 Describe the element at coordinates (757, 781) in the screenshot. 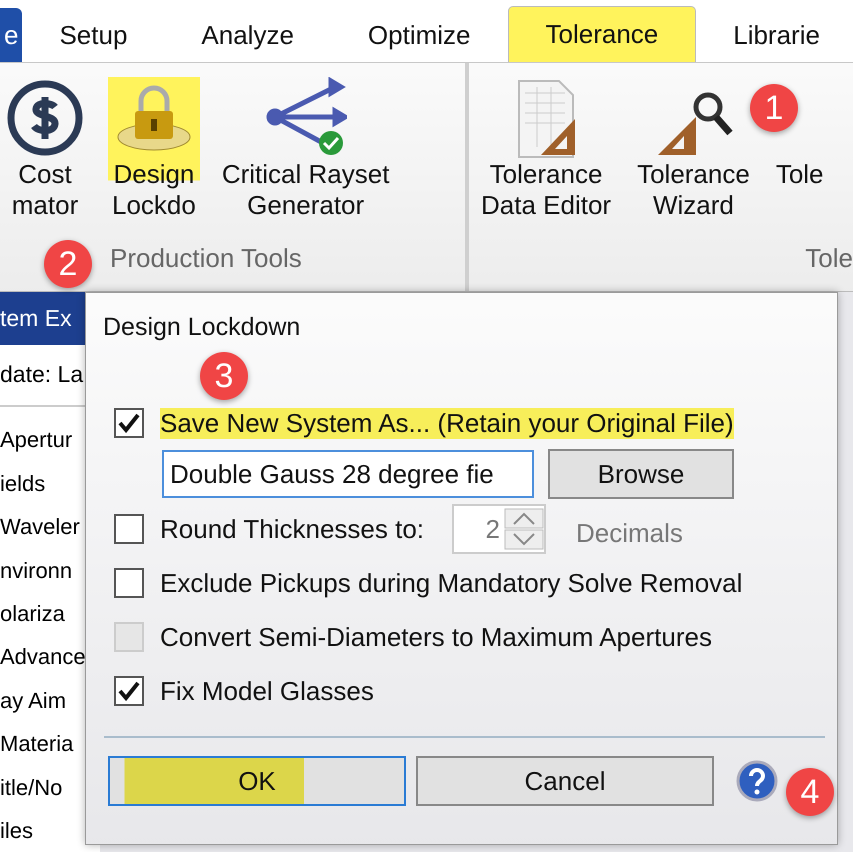

I see `help-icon` at that location.